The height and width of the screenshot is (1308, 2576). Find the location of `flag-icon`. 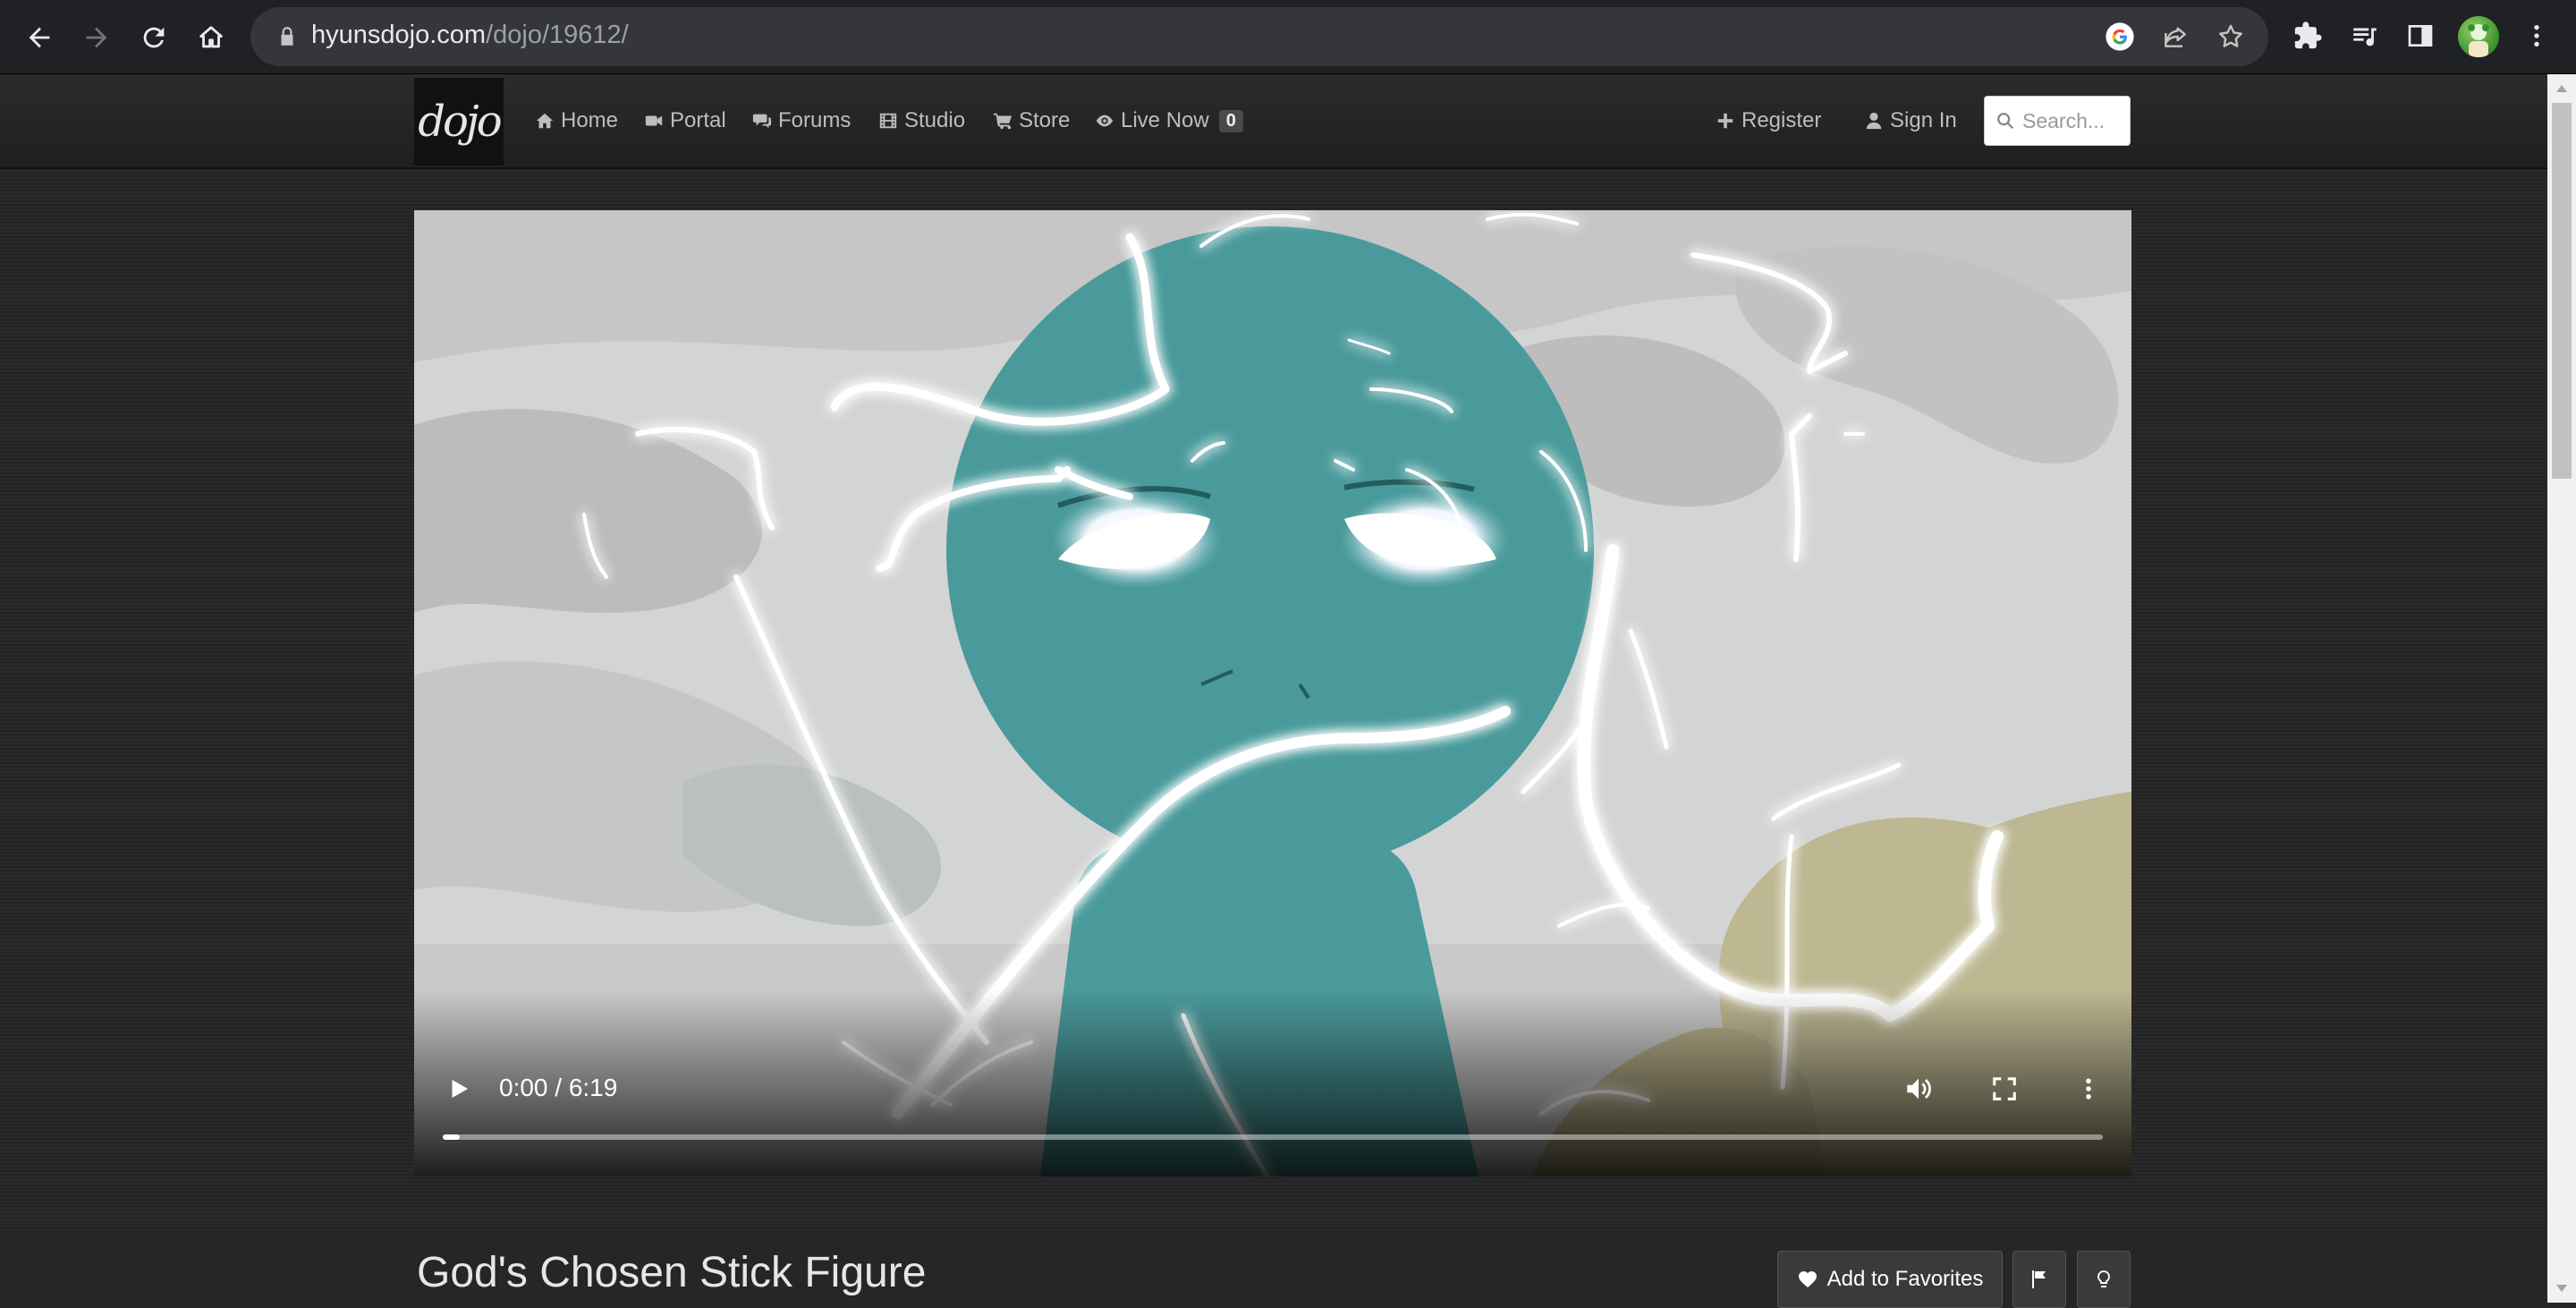

flag-icon is located at coordinates (2039, 1279).